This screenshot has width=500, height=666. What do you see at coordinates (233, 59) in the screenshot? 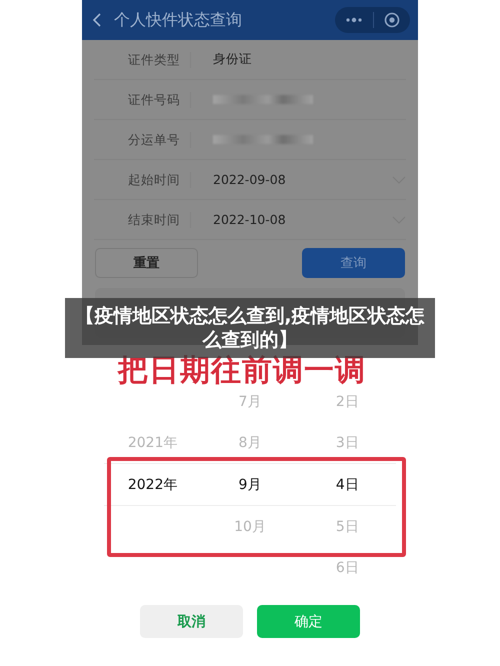
I see `field-value: 身份证` at bounding box center [233, 59].